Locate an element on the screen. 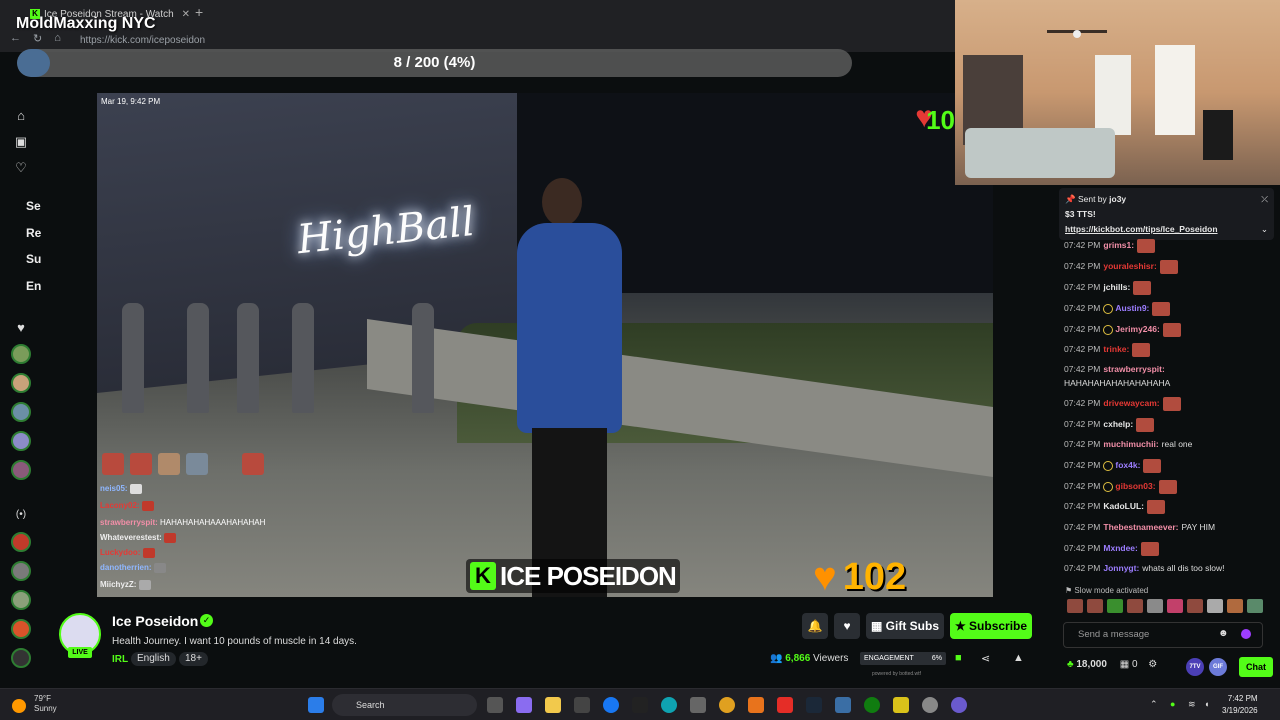  subscribe-button: ★ Subscribe is located at coordinates (991, 626).